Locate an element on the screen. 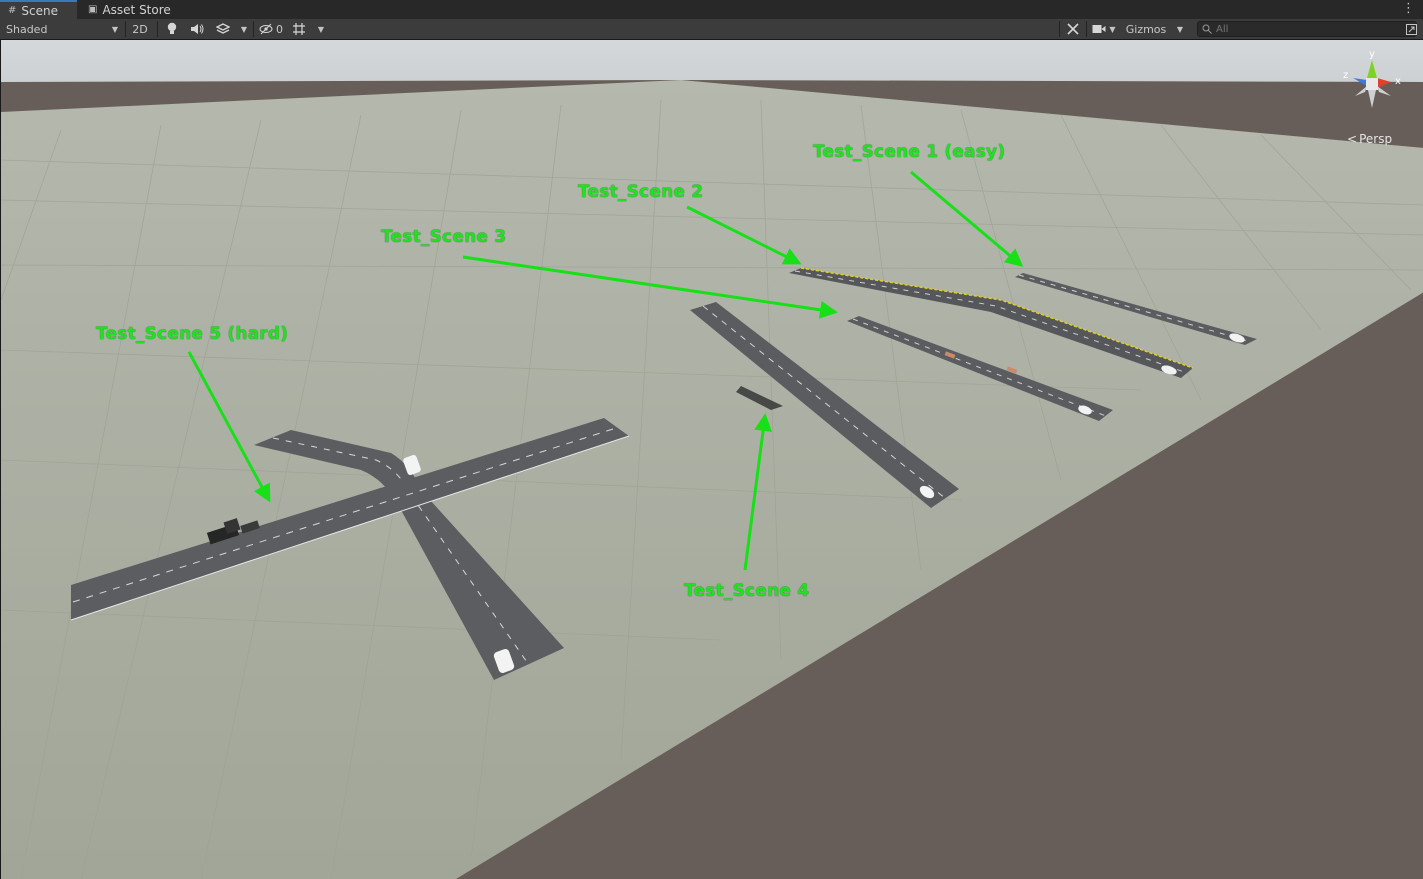 The height and width of the screenshot is (879, 1423). tab-scene-label: Scene is located at coordinates (39, 10).